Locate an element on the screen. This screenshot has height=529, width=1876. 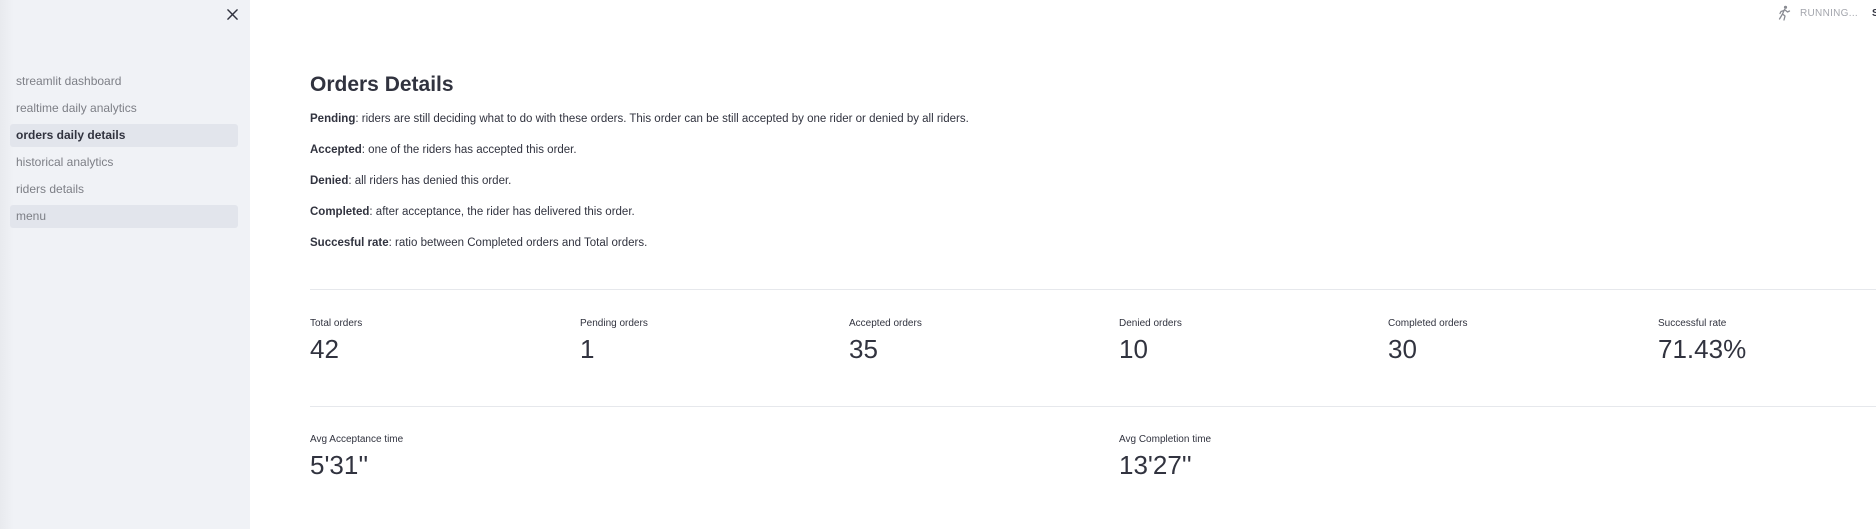
close-icon is located at coordinates (232, 14).